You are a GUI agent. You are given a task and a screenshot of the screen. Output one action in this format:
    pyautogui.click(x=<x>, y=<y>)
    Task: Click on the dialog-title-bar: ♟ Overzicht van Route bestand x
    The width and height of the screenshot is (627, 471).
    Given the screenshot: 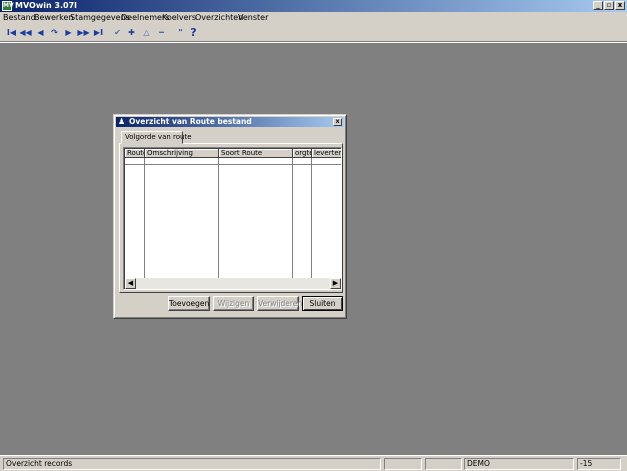 What is the action you would take?
    pyautogui.click(x=230, y=122)
    